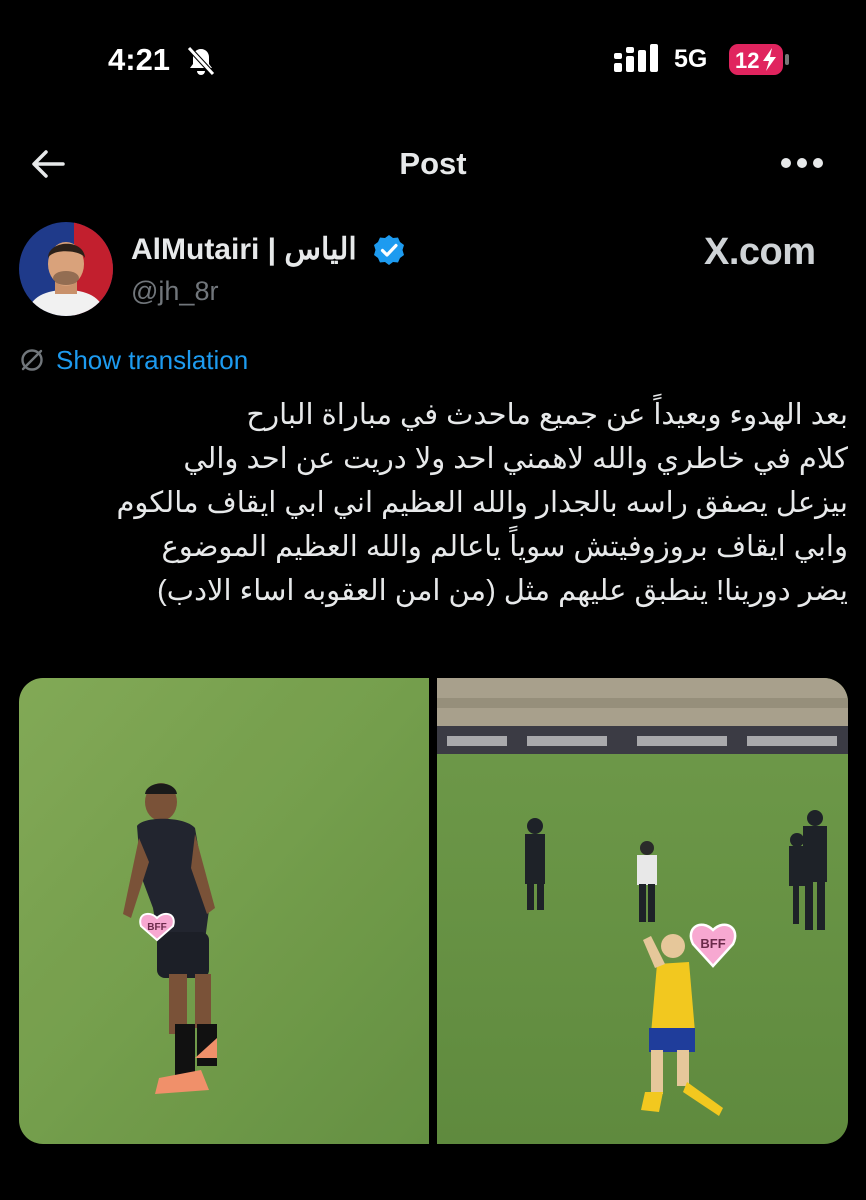  Describe the element at coordinates (691, 59) in the screenshot. I see `network-type: 5G` at that location.